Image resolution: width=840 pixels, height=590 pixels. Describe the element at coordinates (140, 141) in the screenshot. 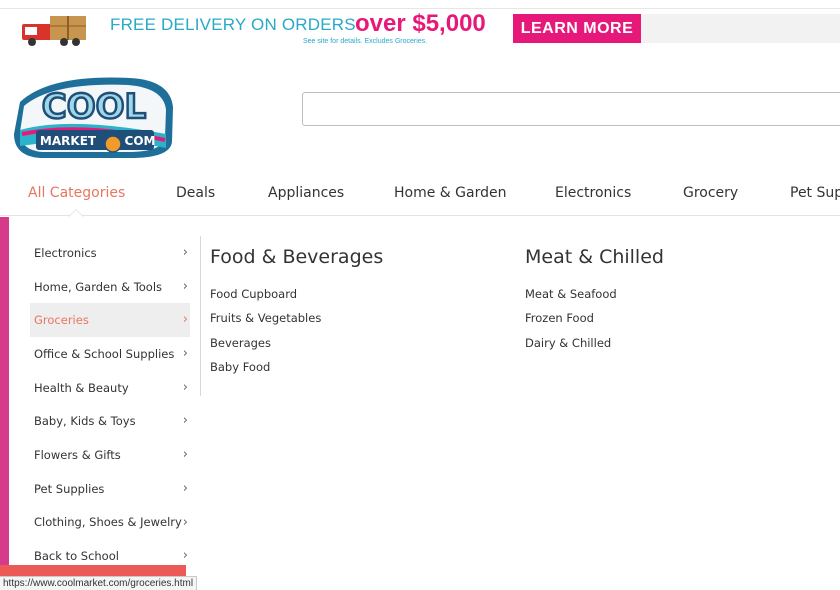

I see `svg-text: COM` at that location.